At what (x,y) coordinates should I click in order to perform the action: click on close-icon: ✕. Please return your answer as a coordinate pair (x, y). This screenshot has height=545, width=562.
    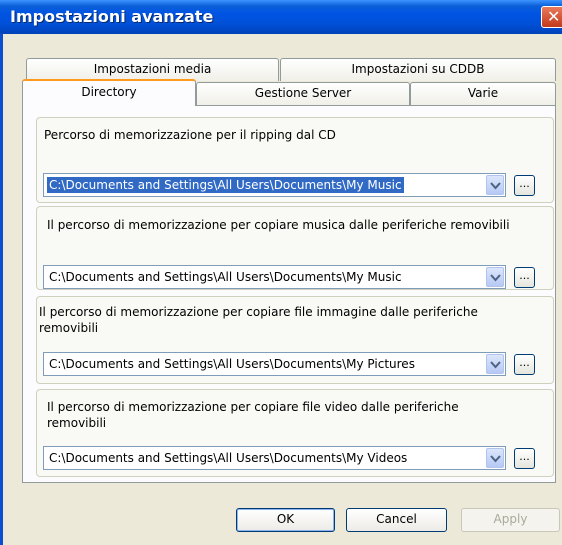
    Looking at the image, I should click on (554, 16).